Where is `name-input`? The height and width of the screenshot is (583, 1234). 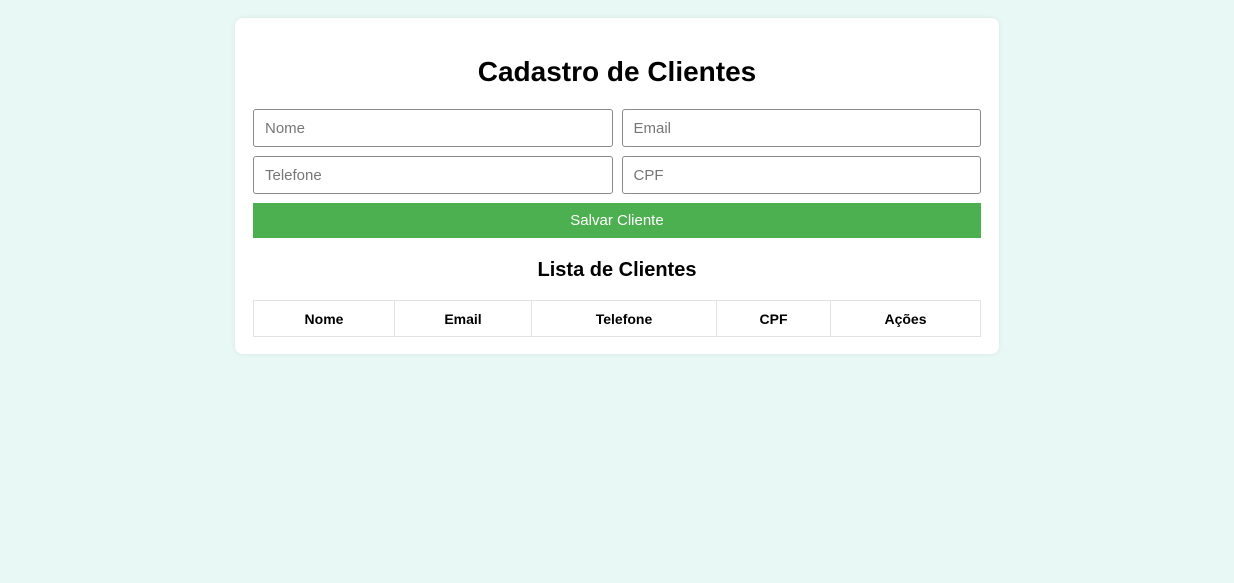
name-input is located at coordinates (433, 128).